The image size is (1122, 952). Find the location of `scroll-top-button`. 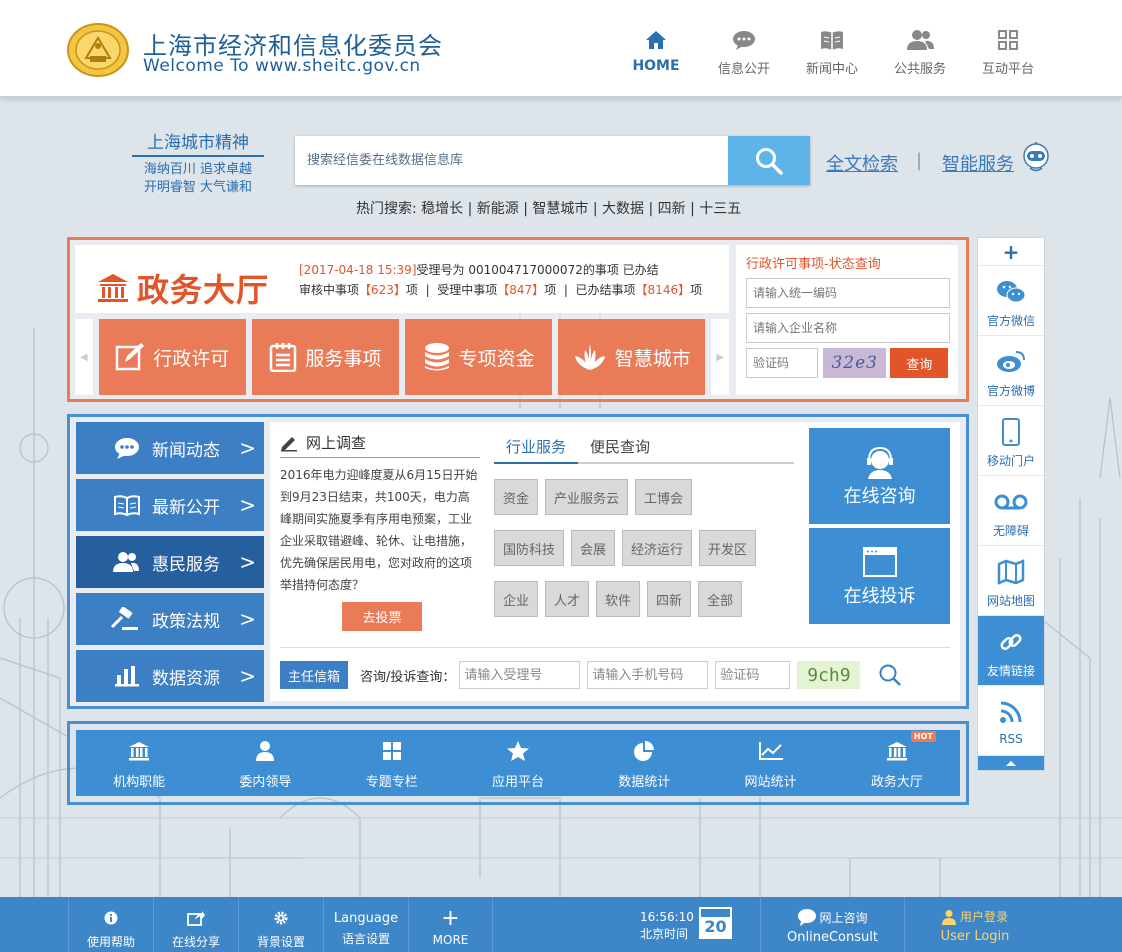

scroll-top-button is located at coordinates (1011, 763).